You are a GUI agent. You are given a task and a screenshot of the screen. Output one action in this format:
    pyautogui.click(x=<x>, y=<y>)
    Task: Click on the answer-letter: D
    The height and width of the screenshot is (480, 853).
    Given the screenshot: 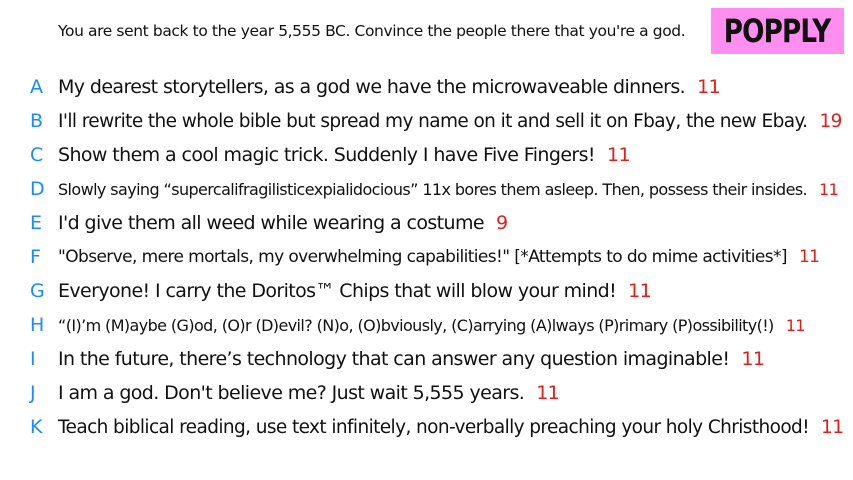 What is the action you would take?
    pyautogui.click(x=37, y=189)
    